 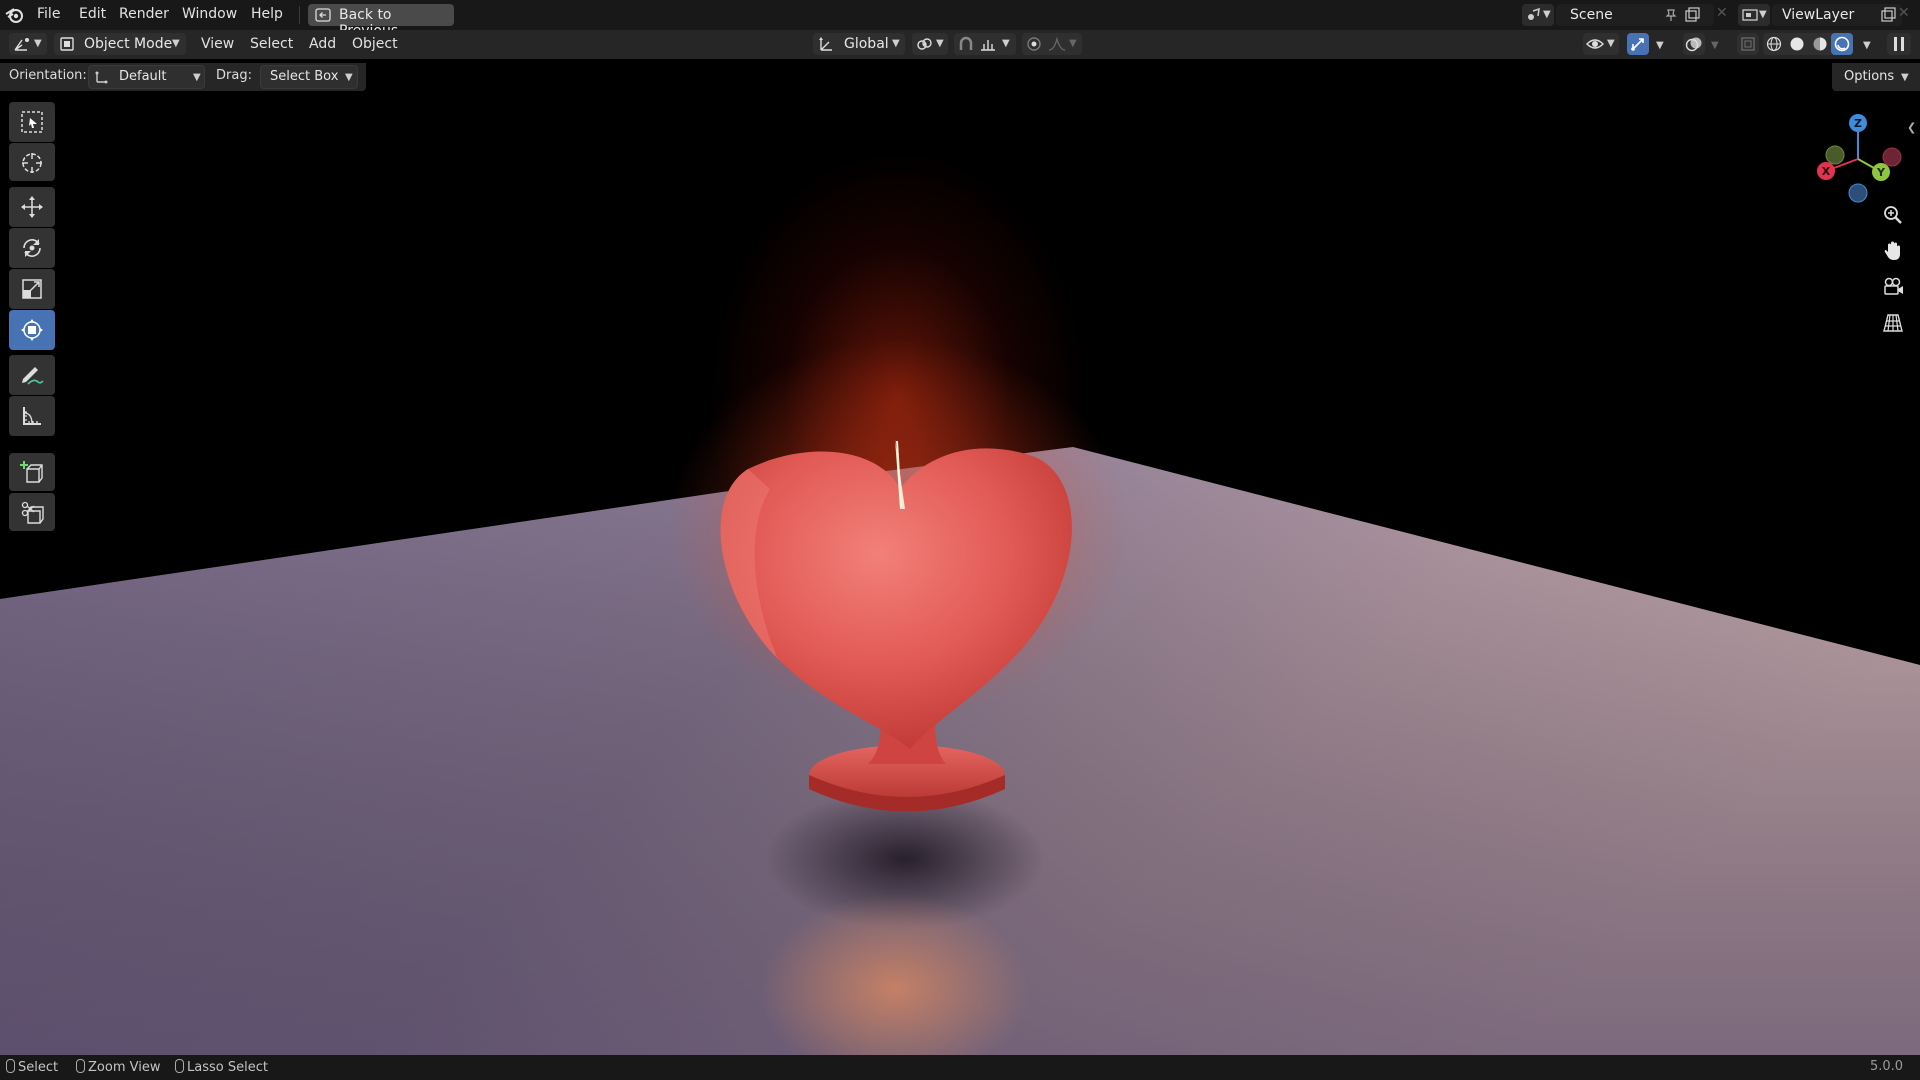 What do you see at coordinates (1774, 44) in the screenshot?
I see `wireframe-shading-icon` at bounding box center [1774, 44].